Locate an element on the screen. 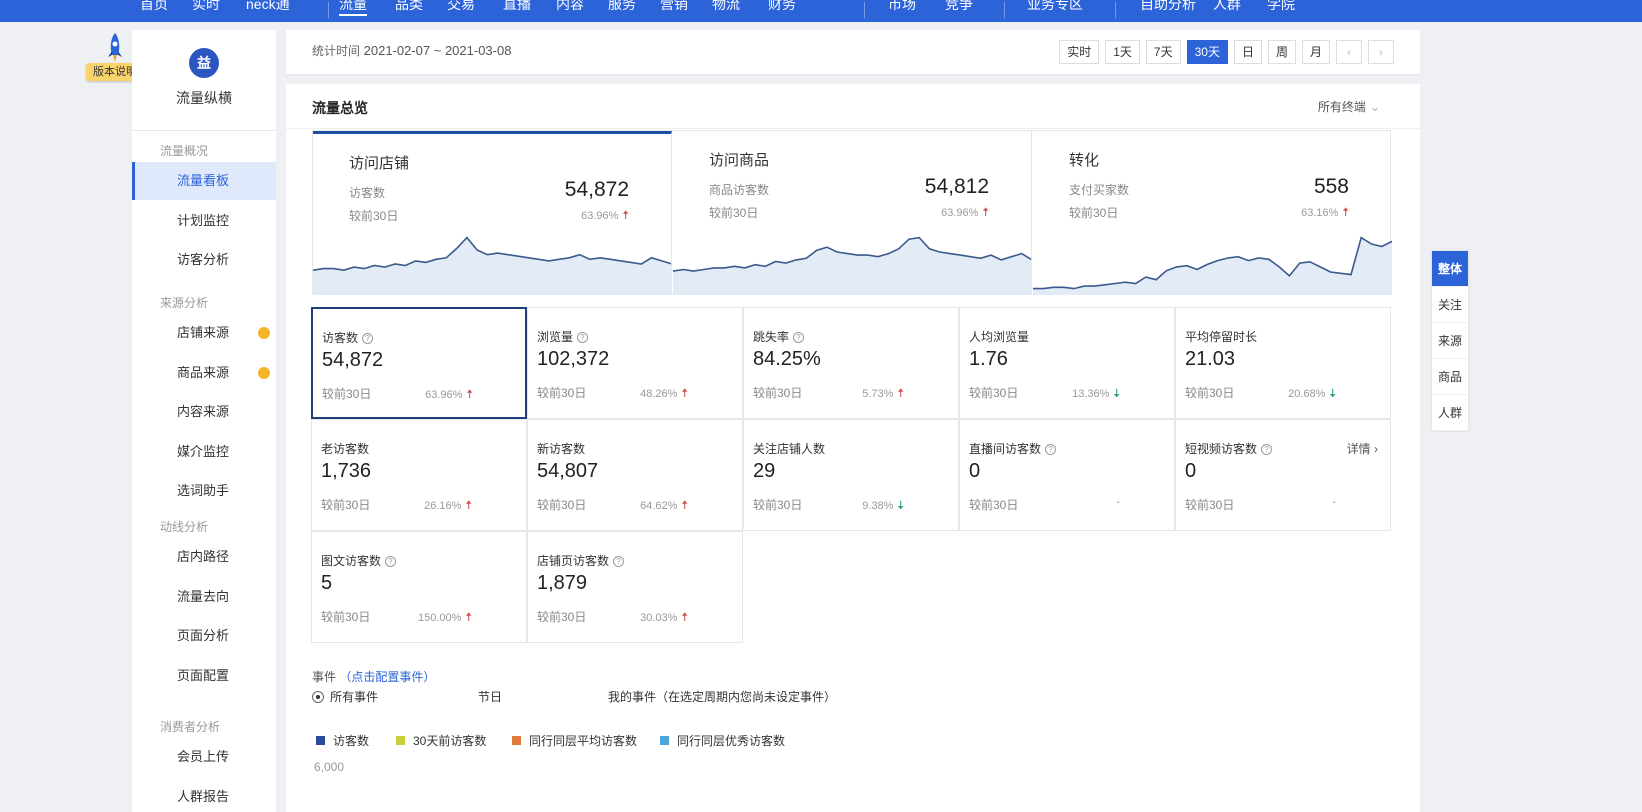 Image resolution: width=1642 pixels, height=812 pixels. event-option: 所有事件 is located at coordinates (345, 696).